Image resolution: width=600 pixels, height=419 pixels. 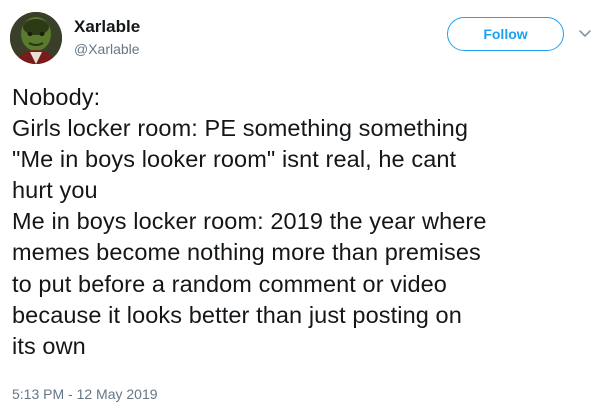 I want to click on tweet-text-line: Nobody:, so click(x=56, y=97).